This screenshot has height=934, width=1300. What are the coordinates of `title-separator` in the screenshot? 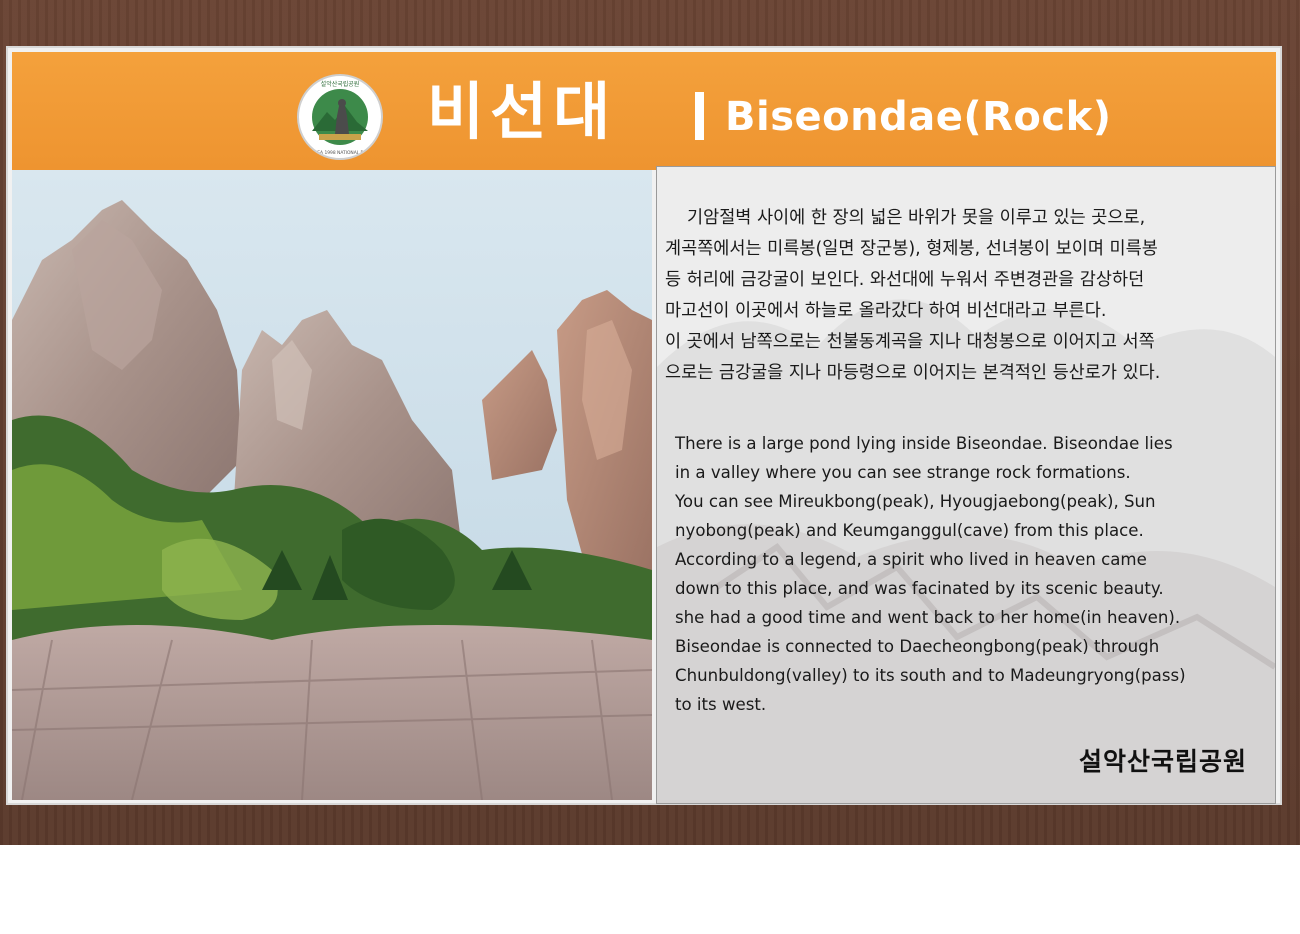 It's located at (699, 116).